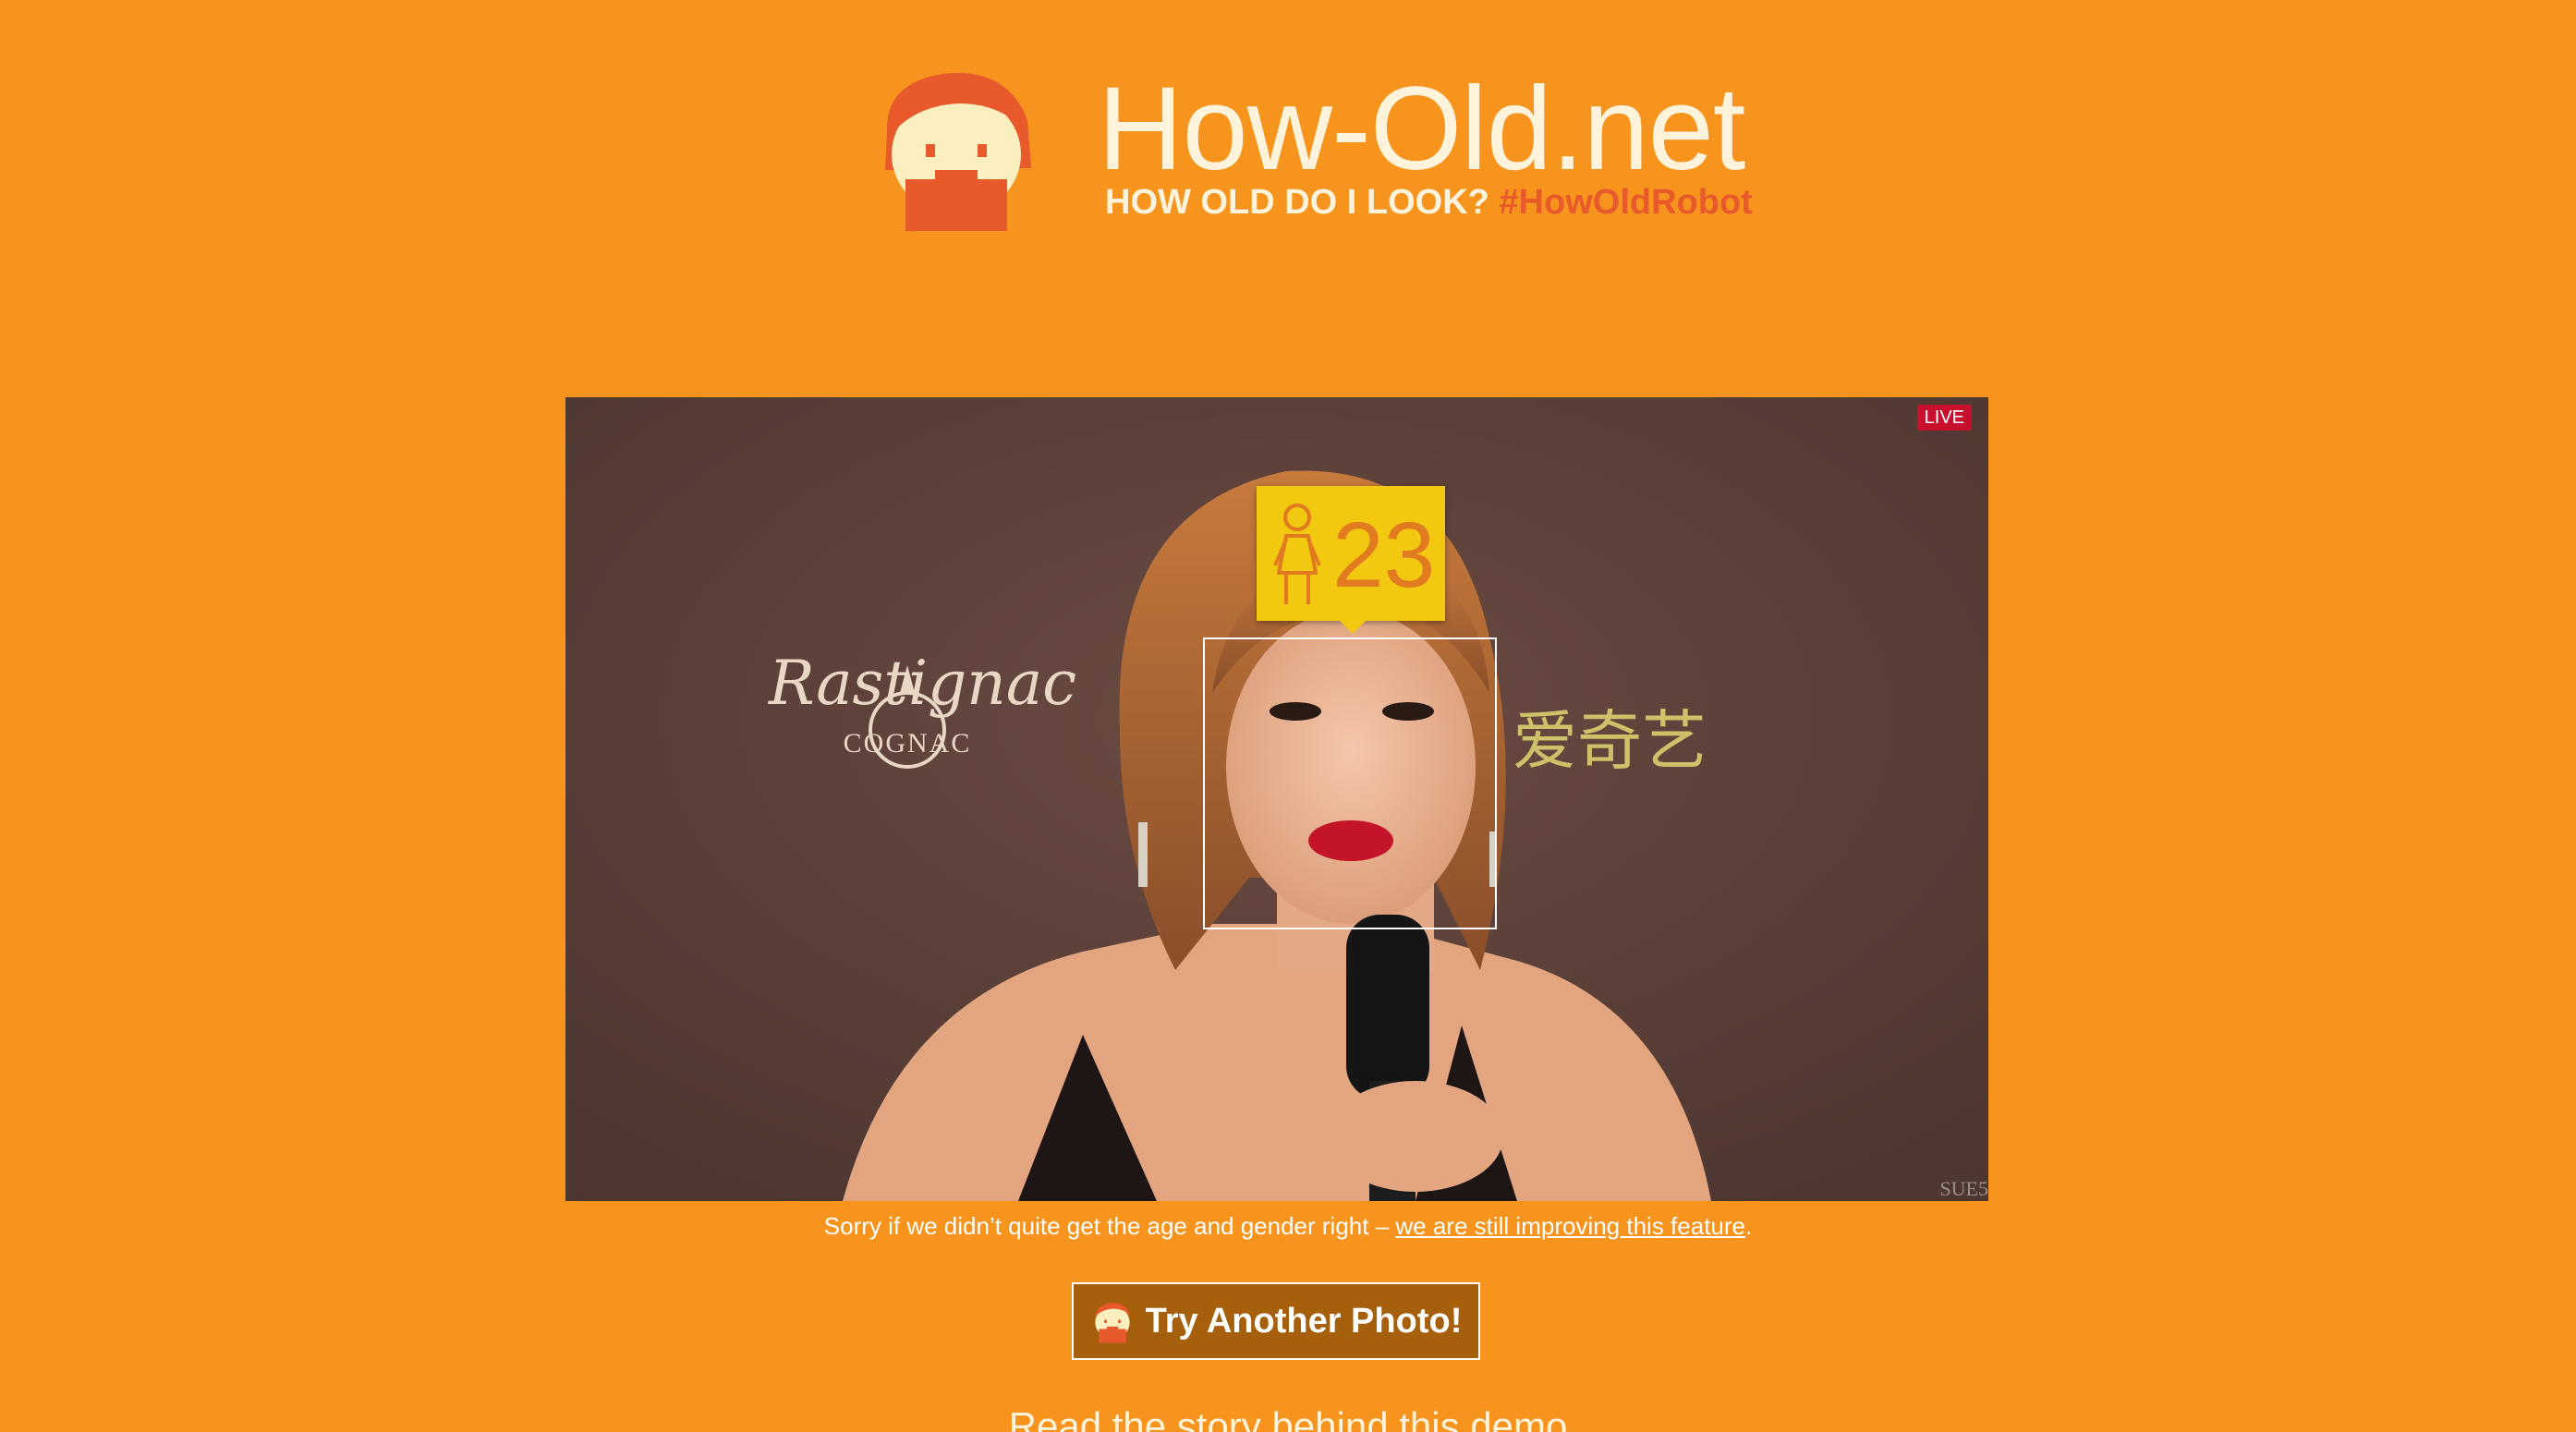  What do you see at coordinates (1112, 1323) in the screenshot?
I see `mascot-icon` at bounding box center [1112, 1323].